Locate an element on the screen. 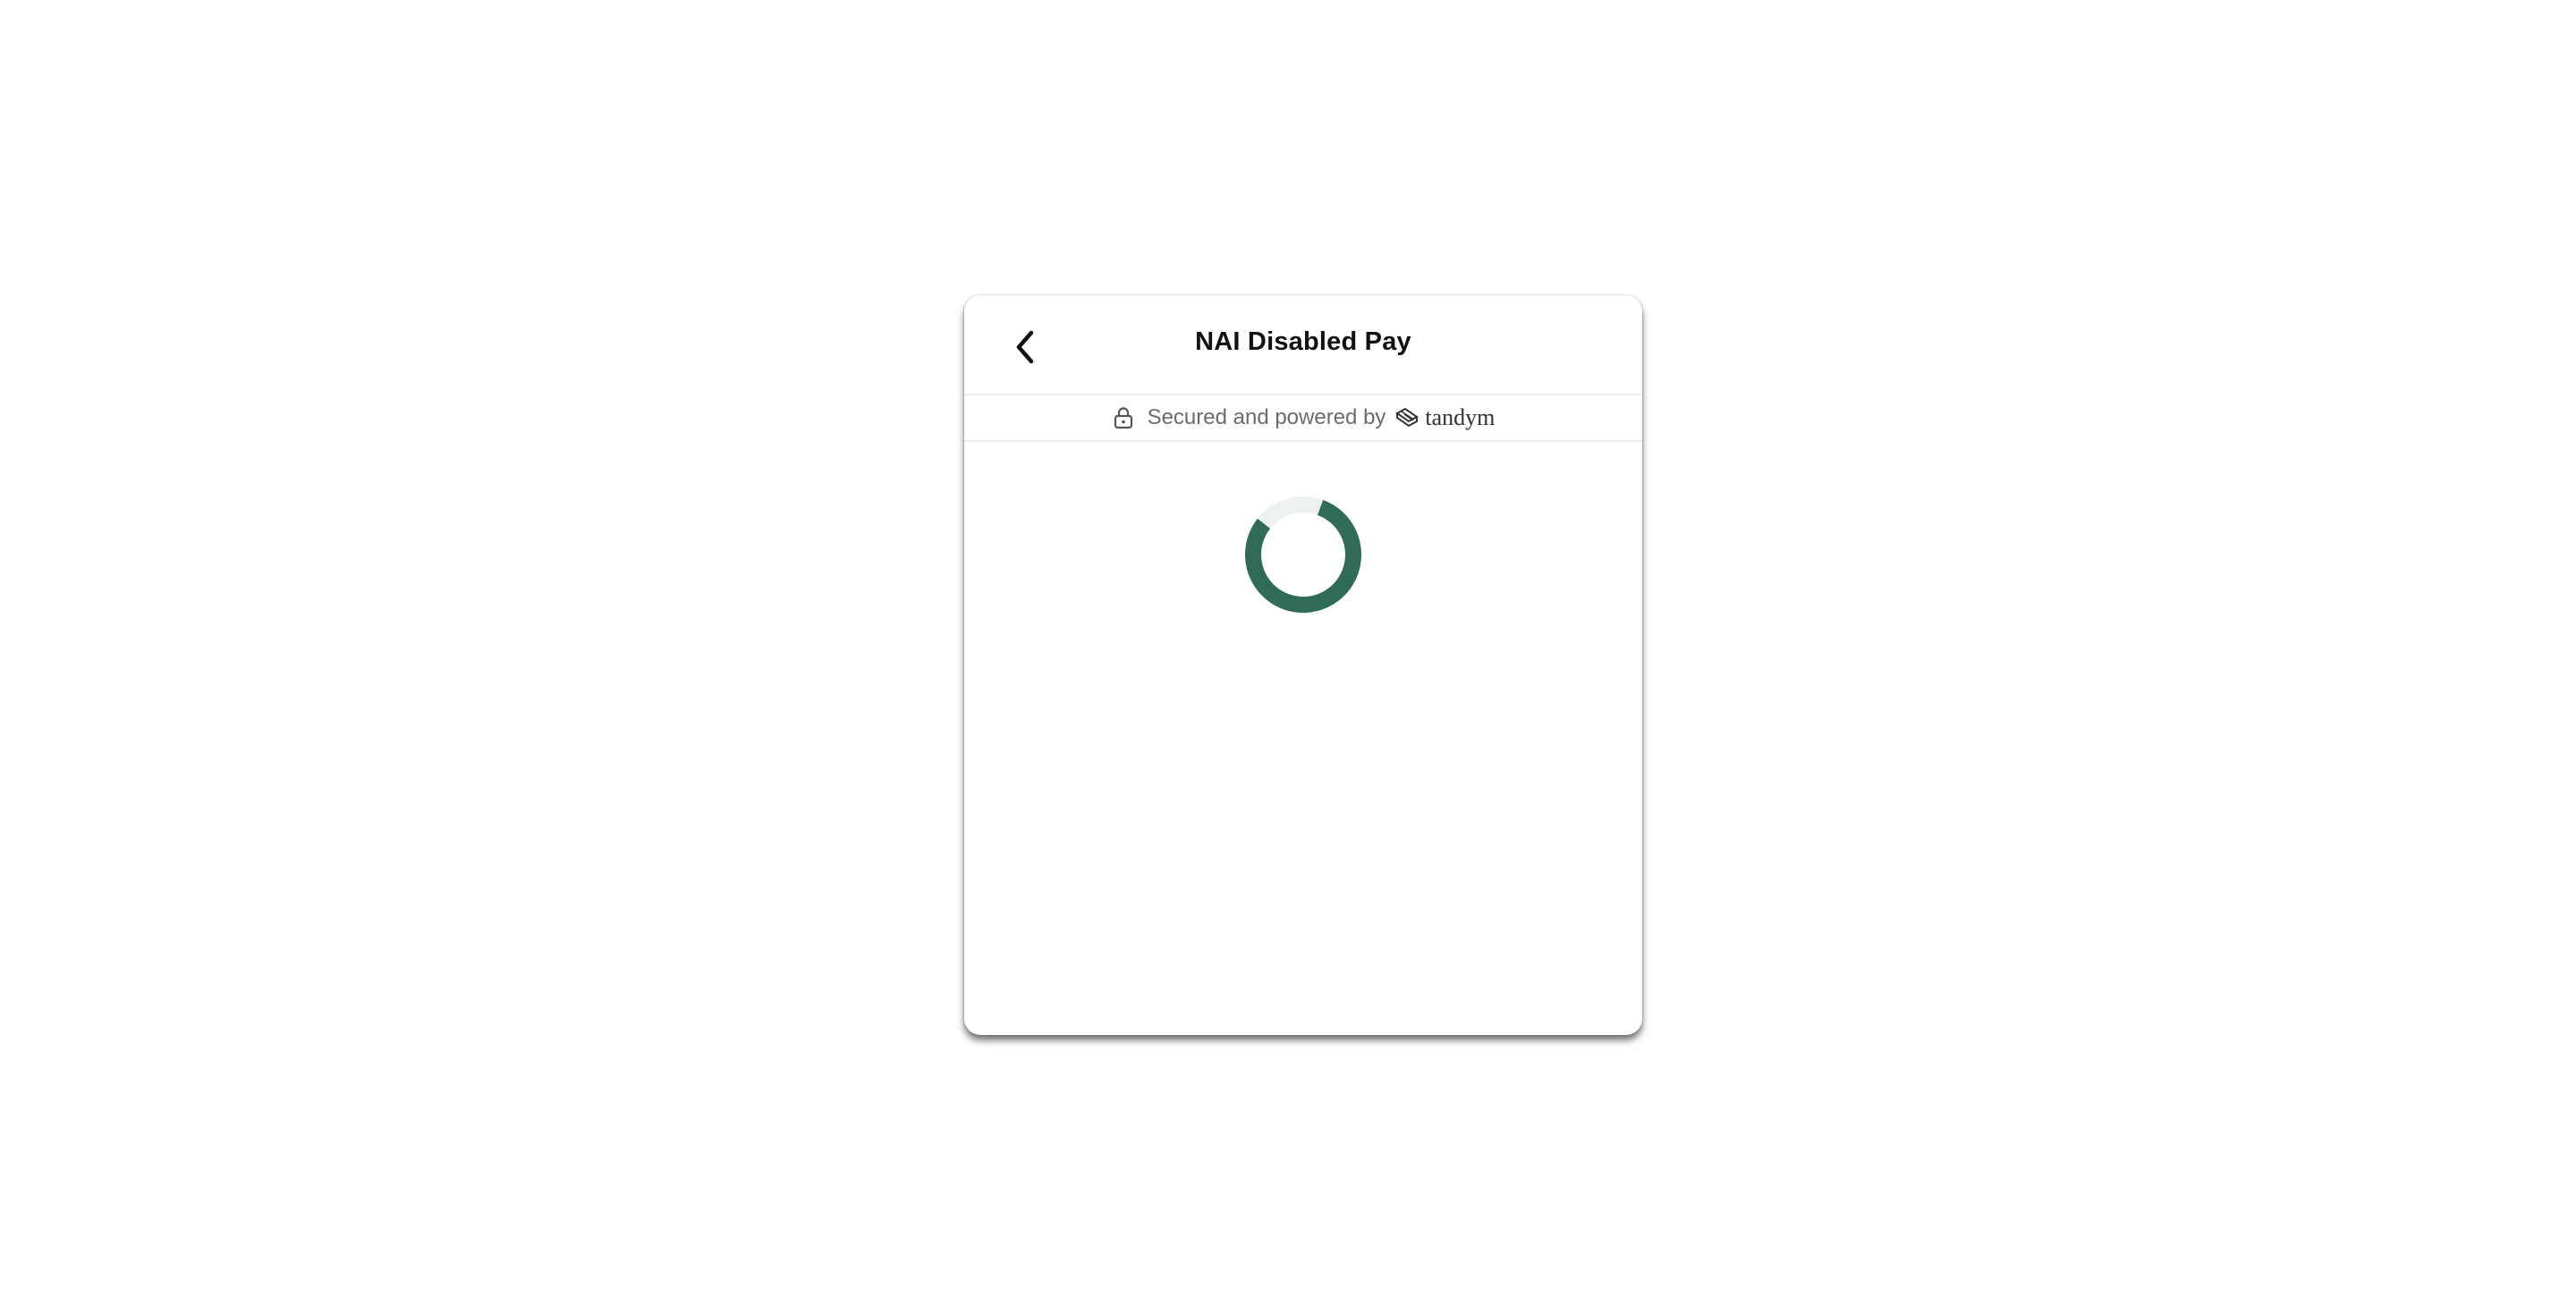 Image resolution: width=2576 pixels, height=1315 pixels. lock-icon is located at coordinates (1123, 417).